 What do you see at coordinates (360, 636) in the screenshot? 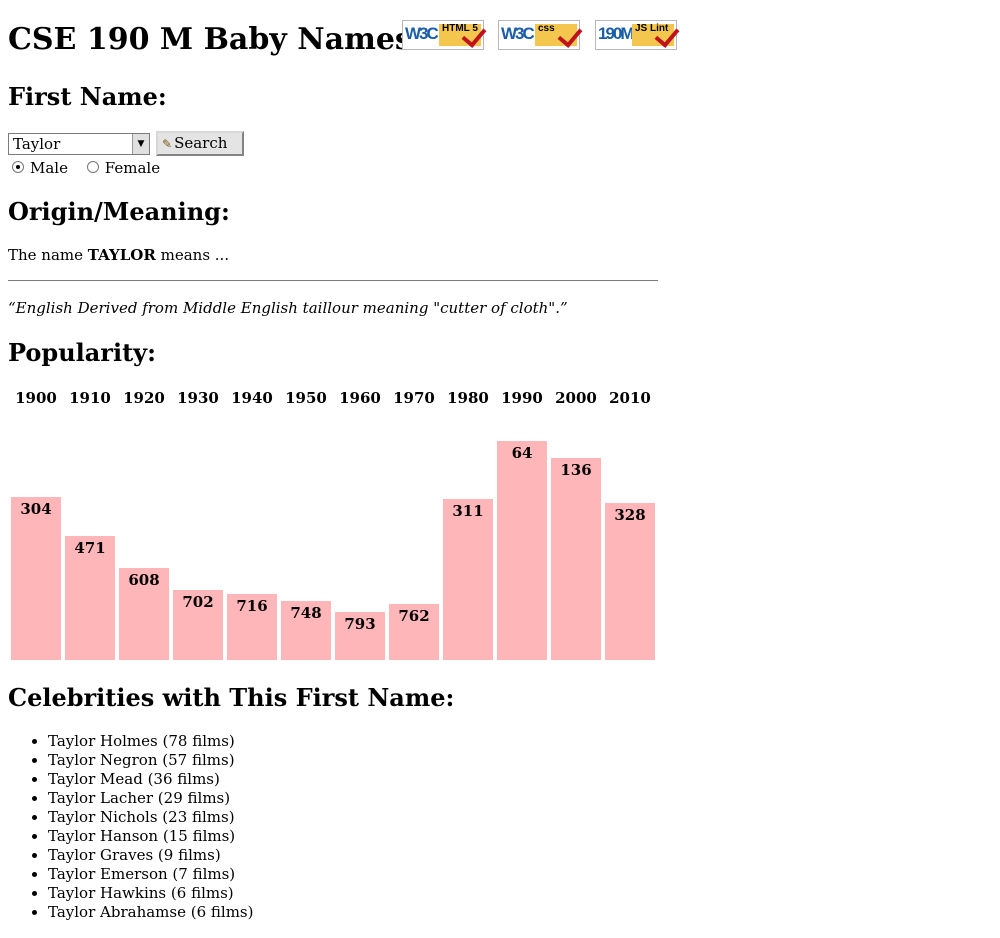
I see `popularity-bar: 793` at bounding box center [360, 636].